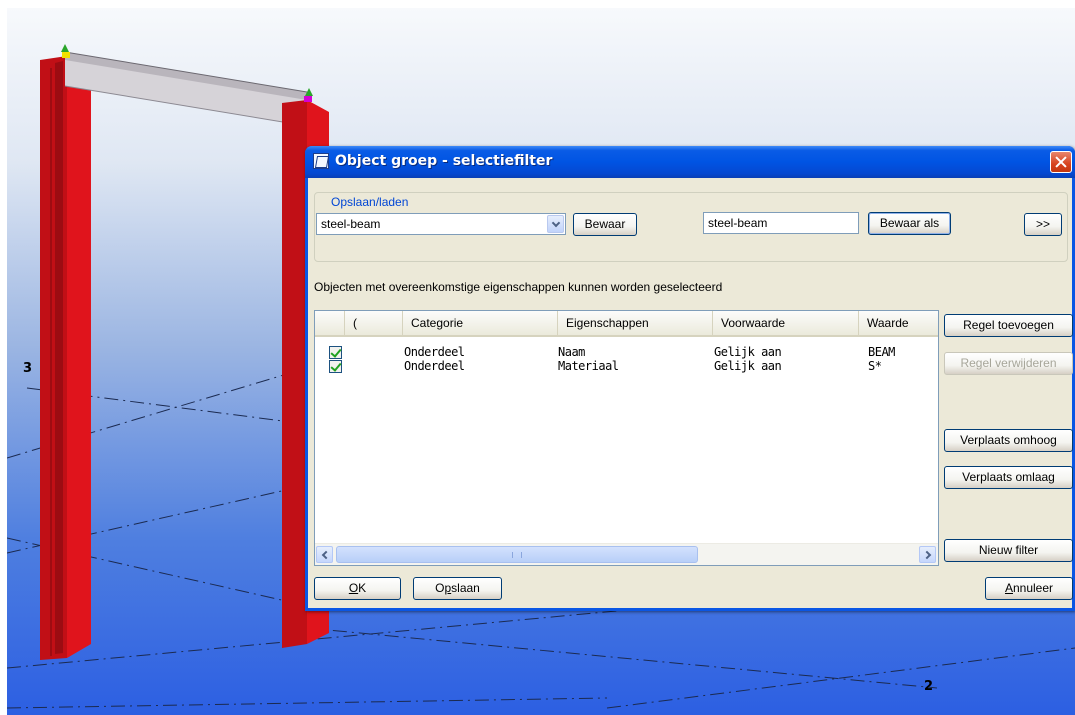  I want to click on column-header-categorie: Categorie, so click(480, 323).